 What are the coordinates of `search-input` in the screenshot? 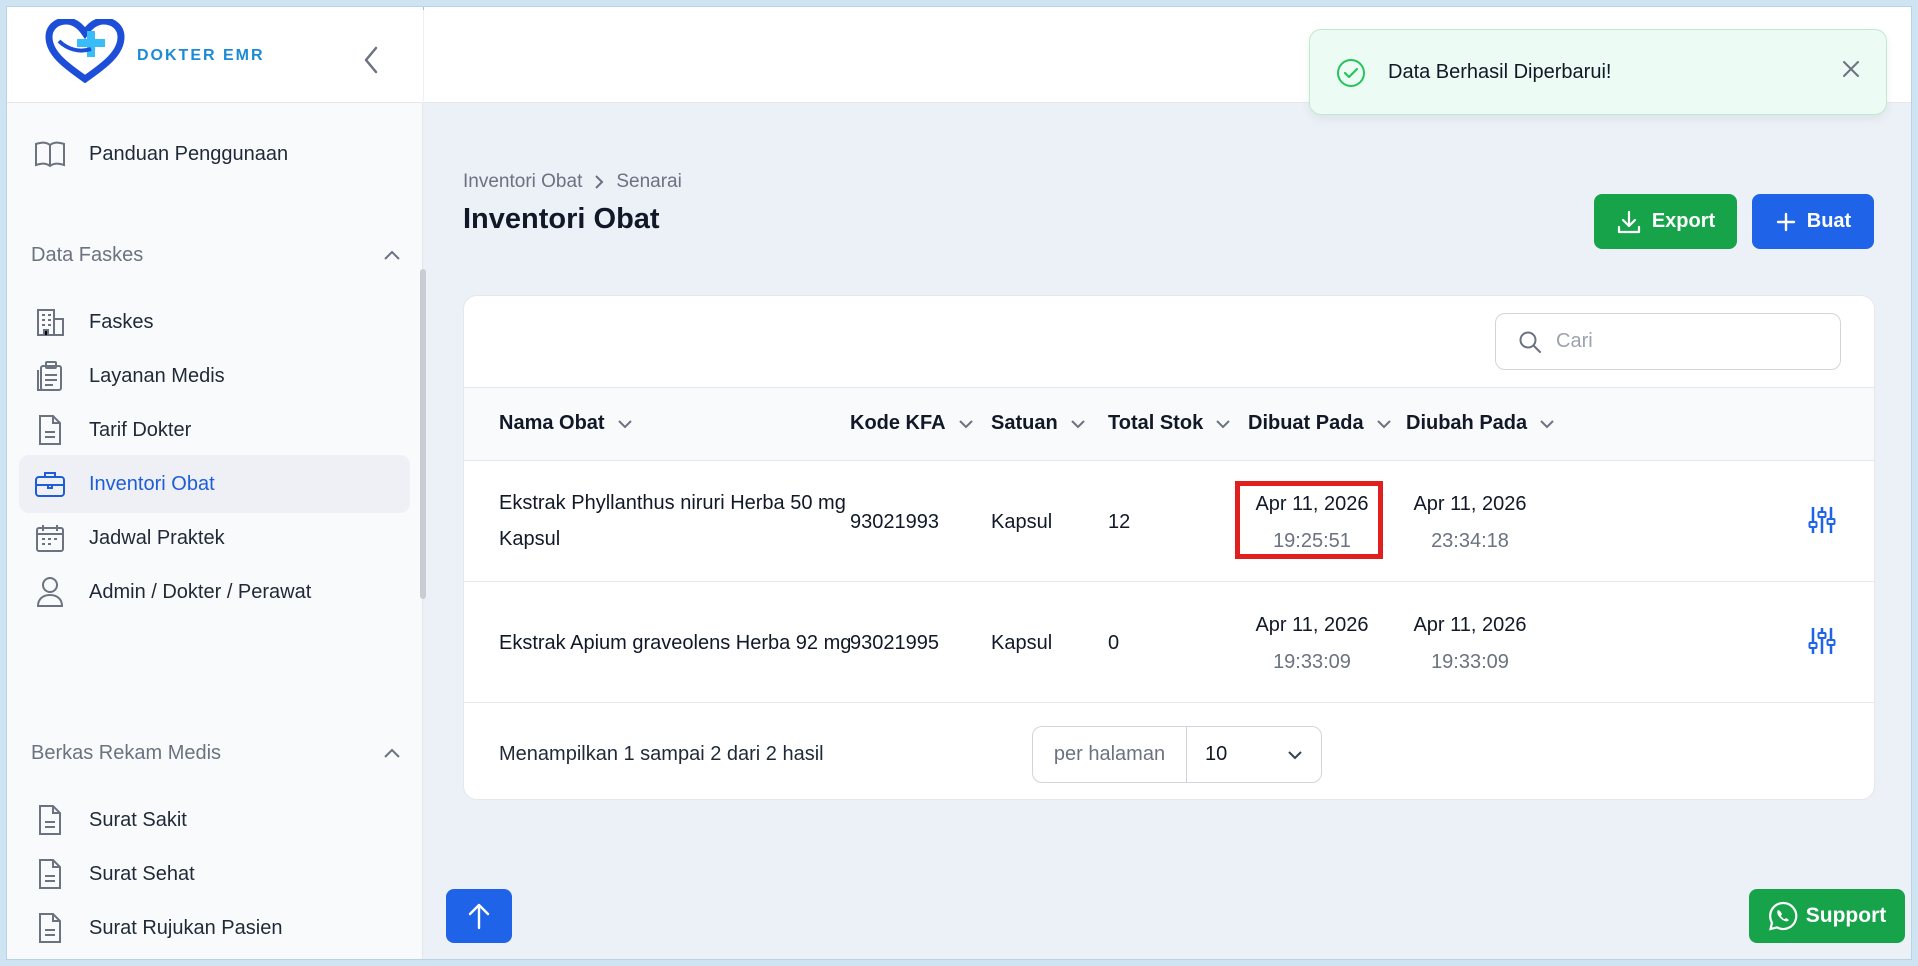 It's located at (1681, 341).